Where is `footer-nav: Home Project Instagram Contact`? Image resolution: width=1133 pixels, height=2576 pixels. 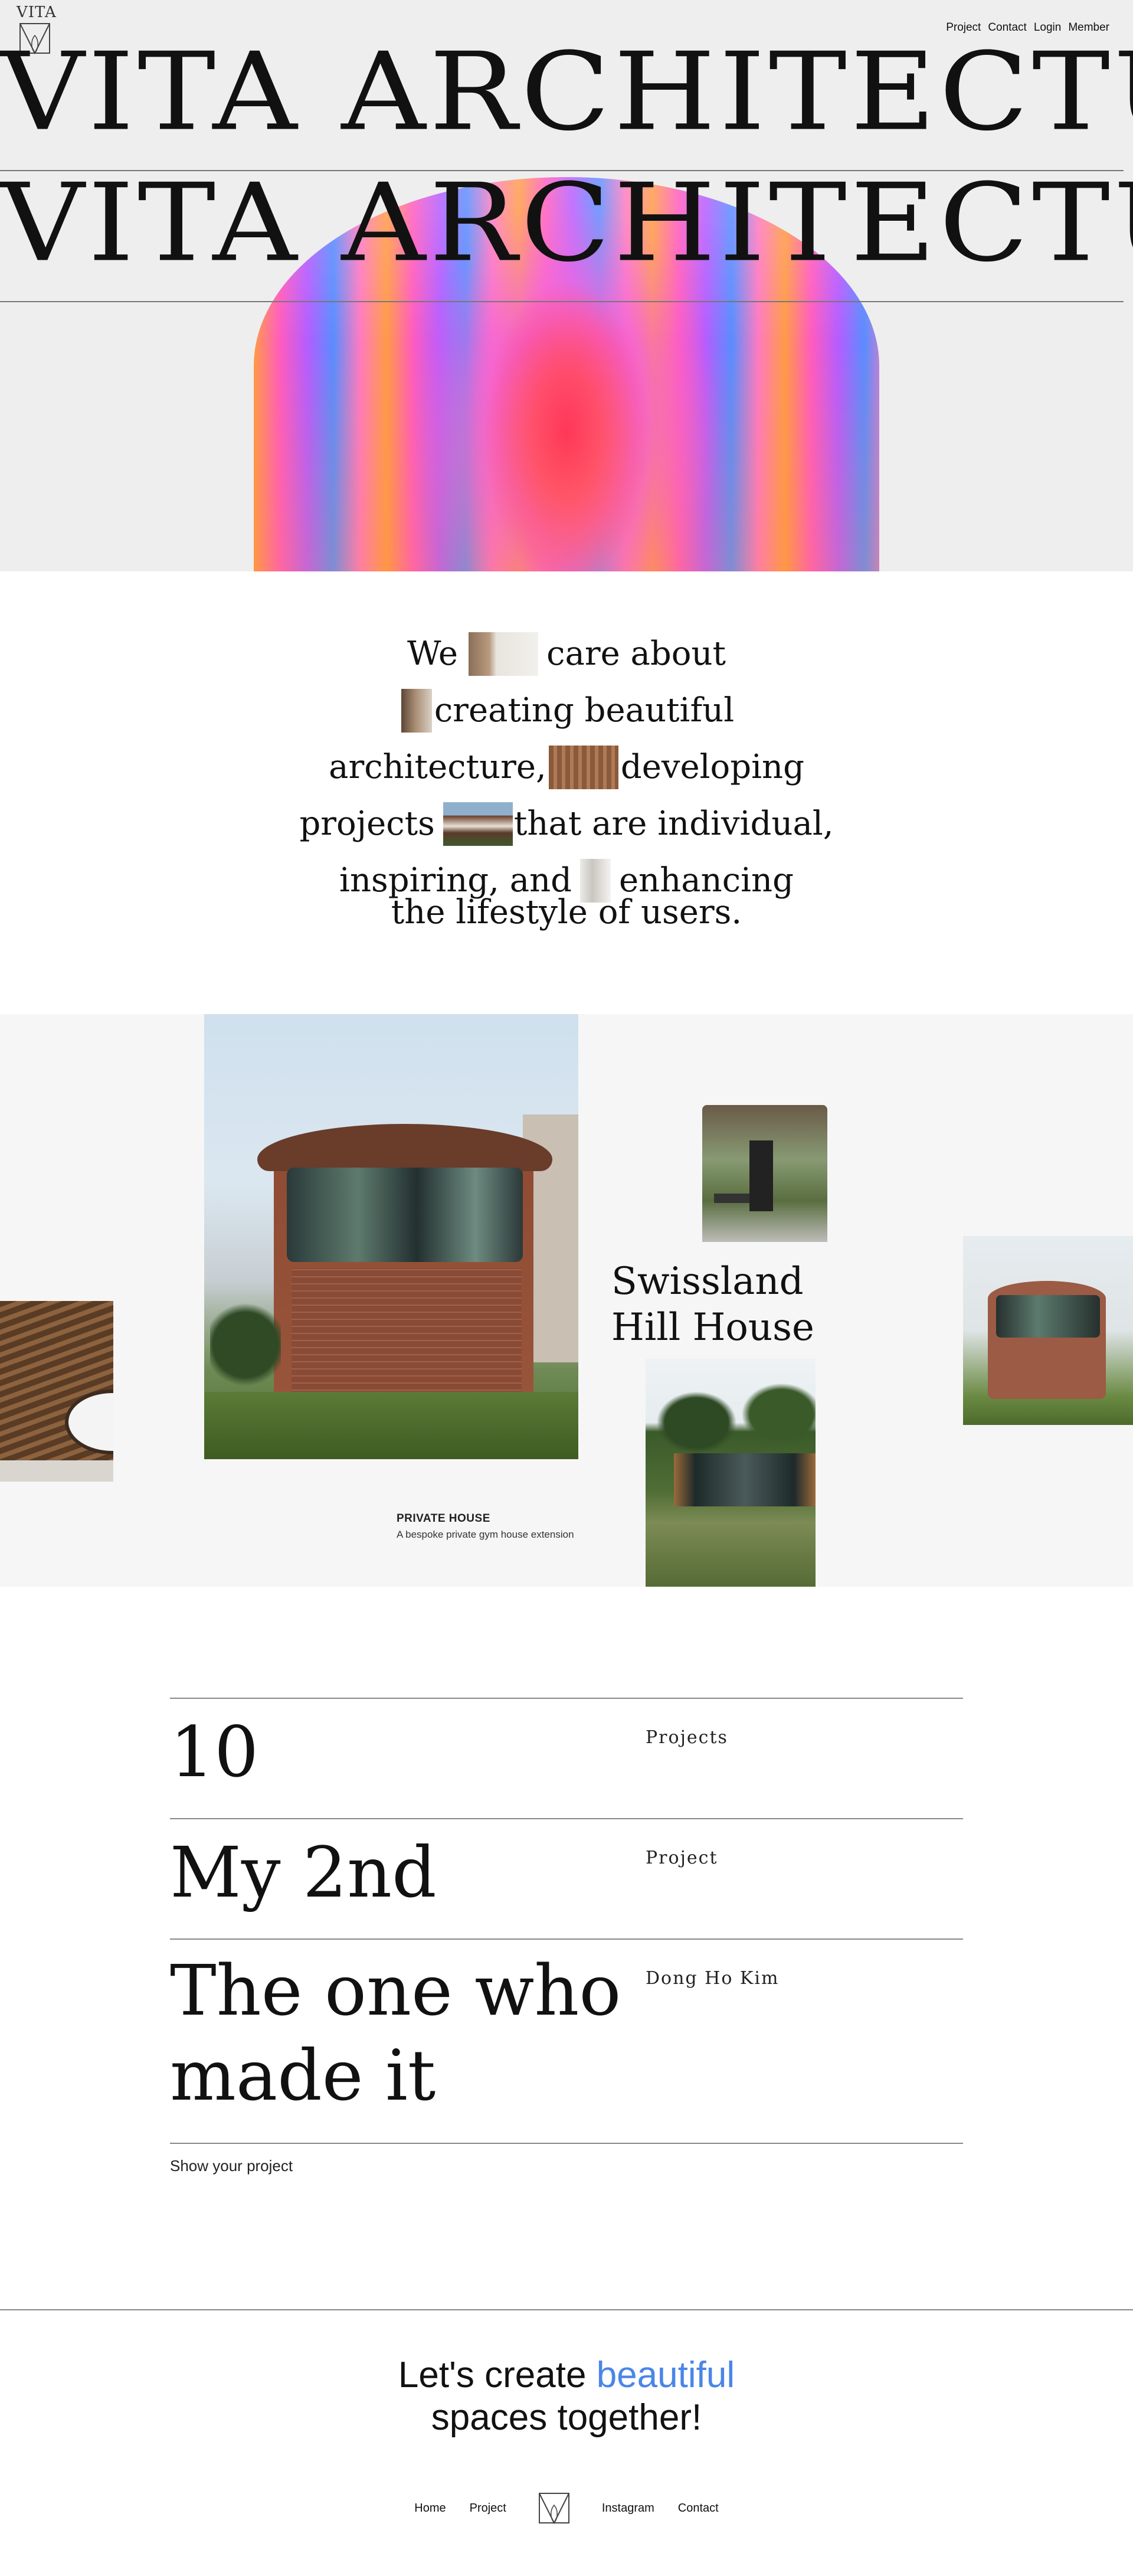 footer-nav: Home Project Instagram Contact is located at coordinates (566, 2508).